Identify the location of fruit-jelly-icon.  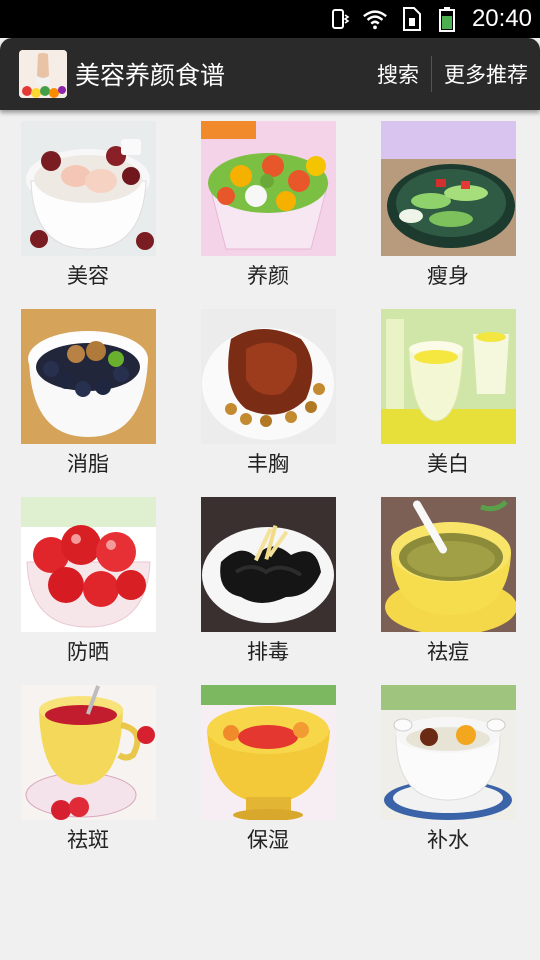
(268, 752).